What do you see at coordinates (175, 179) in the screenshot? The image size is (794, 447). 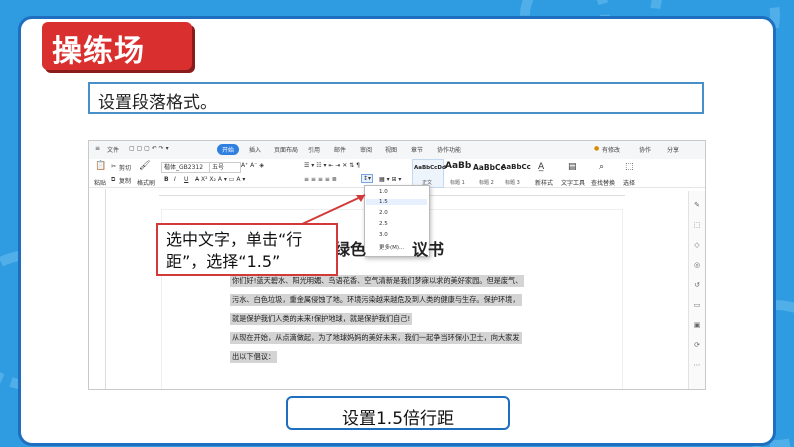 I see `italic-icon: I` at bounding box center [175, 179].